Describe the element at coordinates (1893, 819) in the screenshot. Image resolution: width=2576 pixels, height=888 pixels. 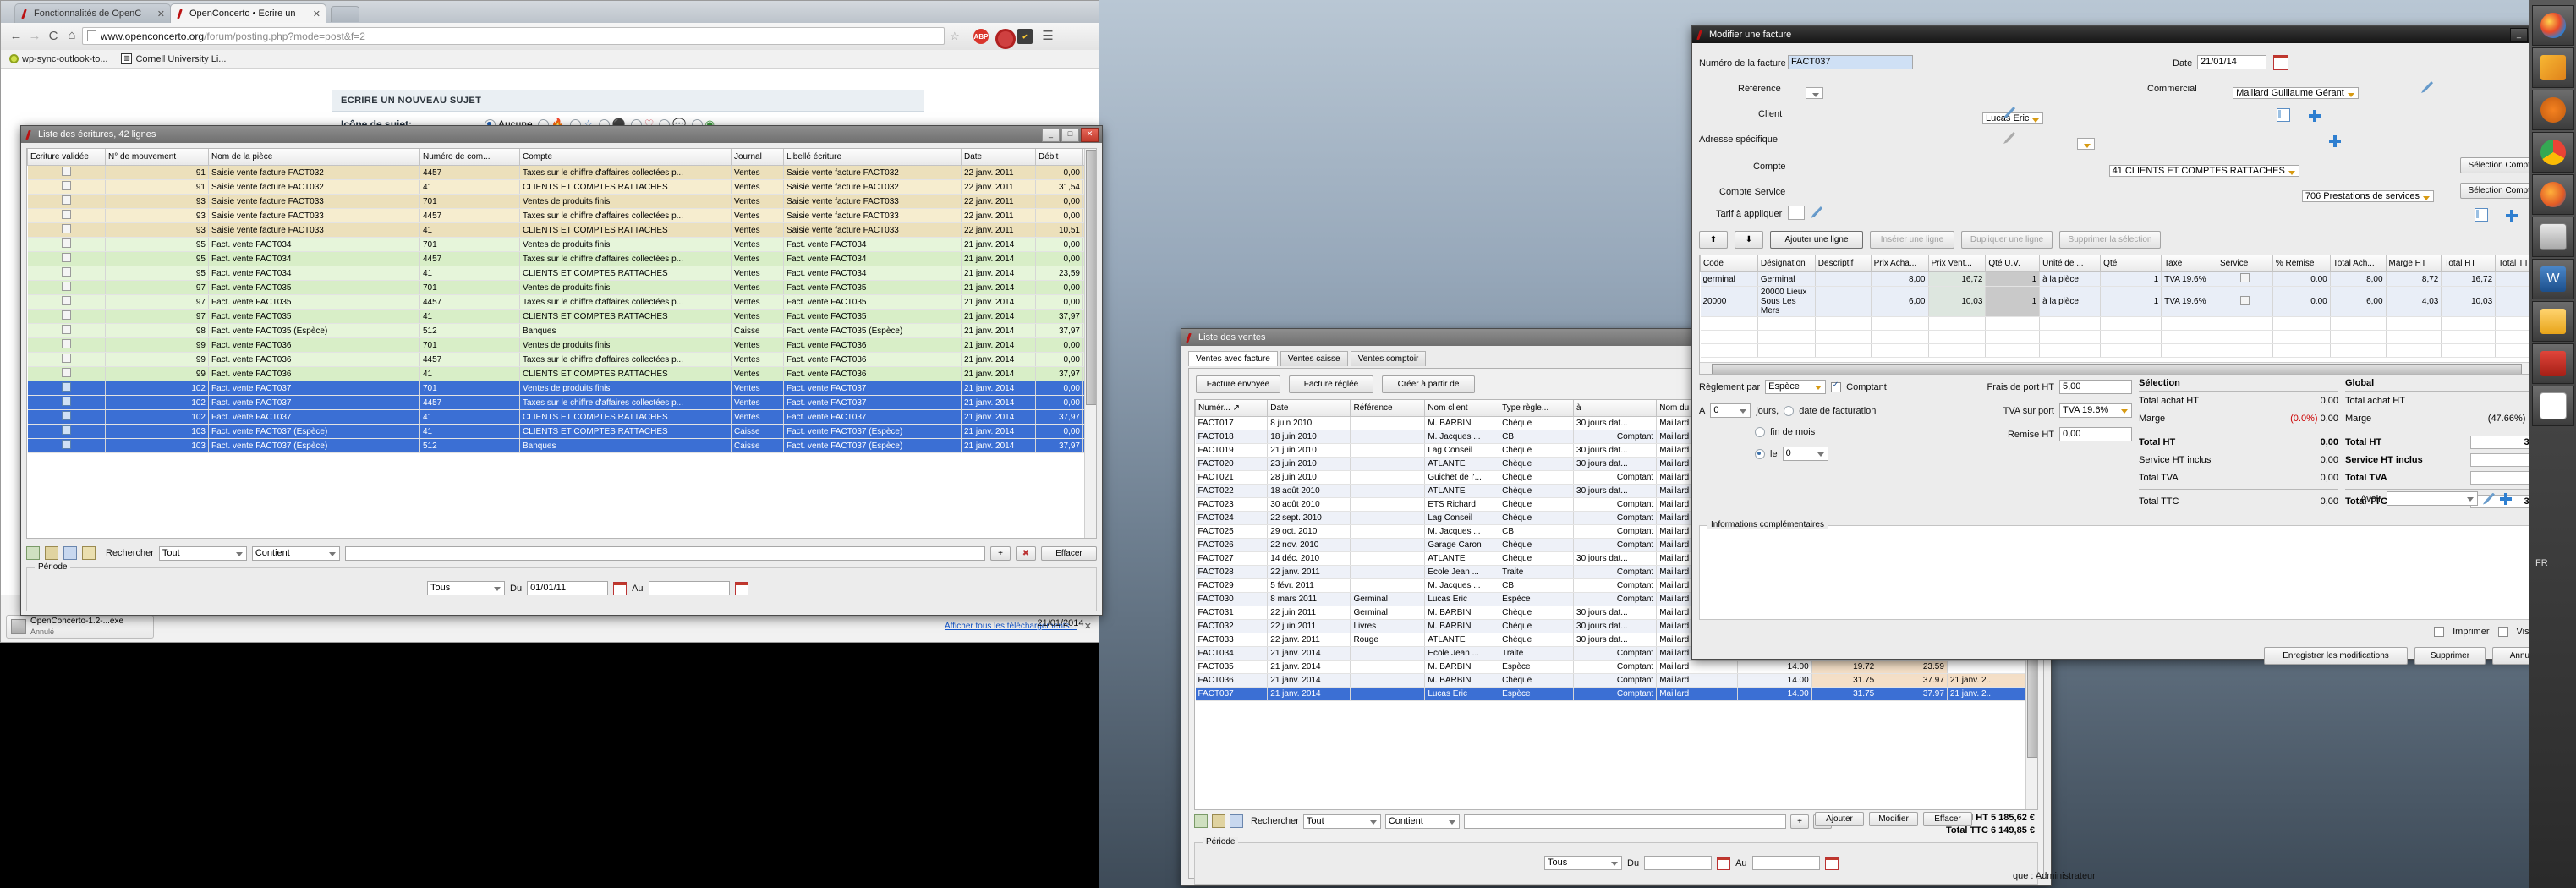
I see `modifier-button: Modifier` at that location.